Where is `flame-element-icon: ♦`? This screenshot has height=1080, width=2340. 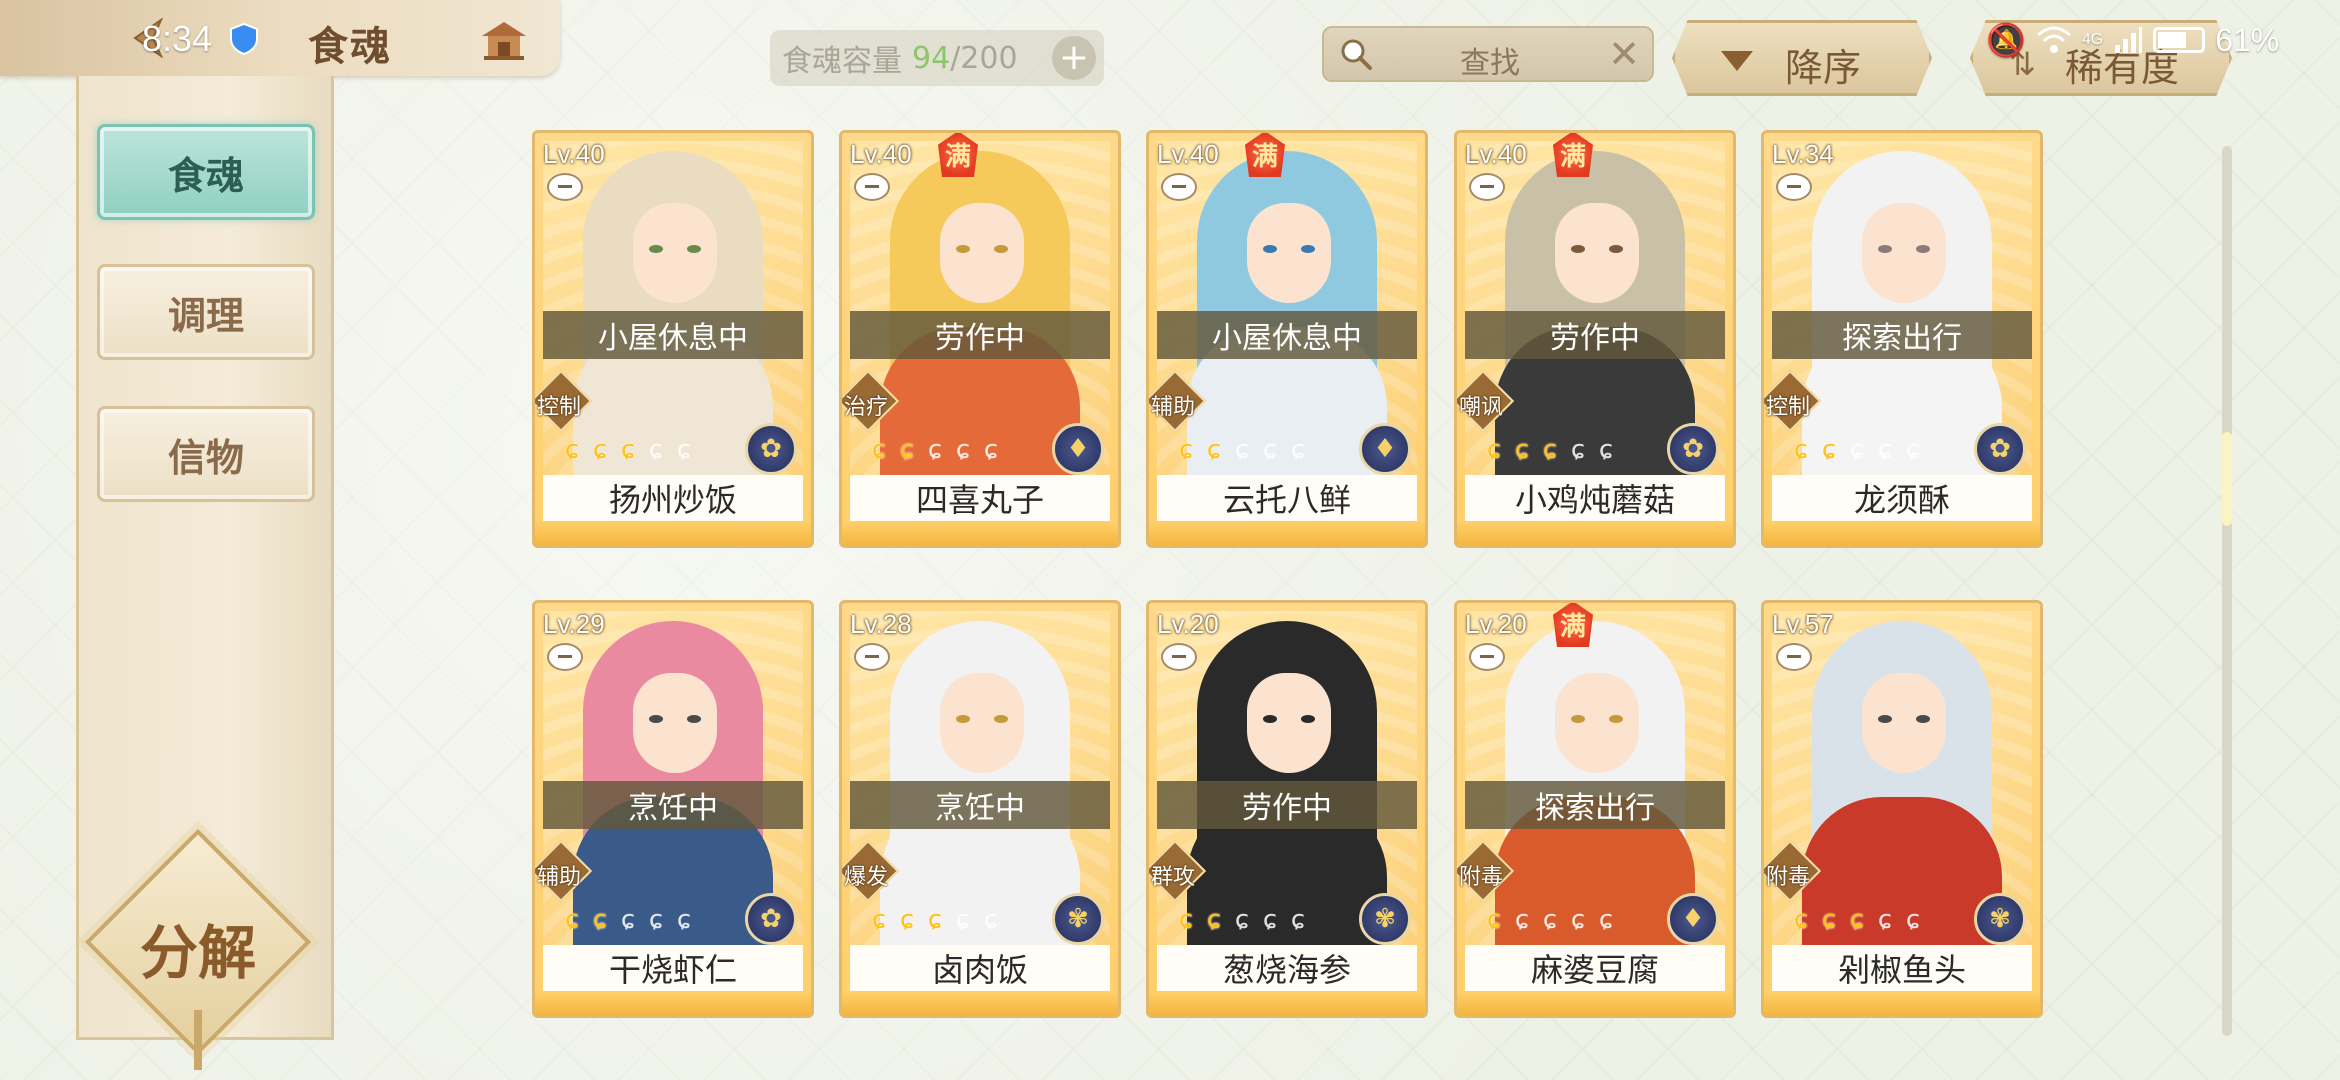
flame-element-icon: ♦ is located at coordinates (1693, 919).